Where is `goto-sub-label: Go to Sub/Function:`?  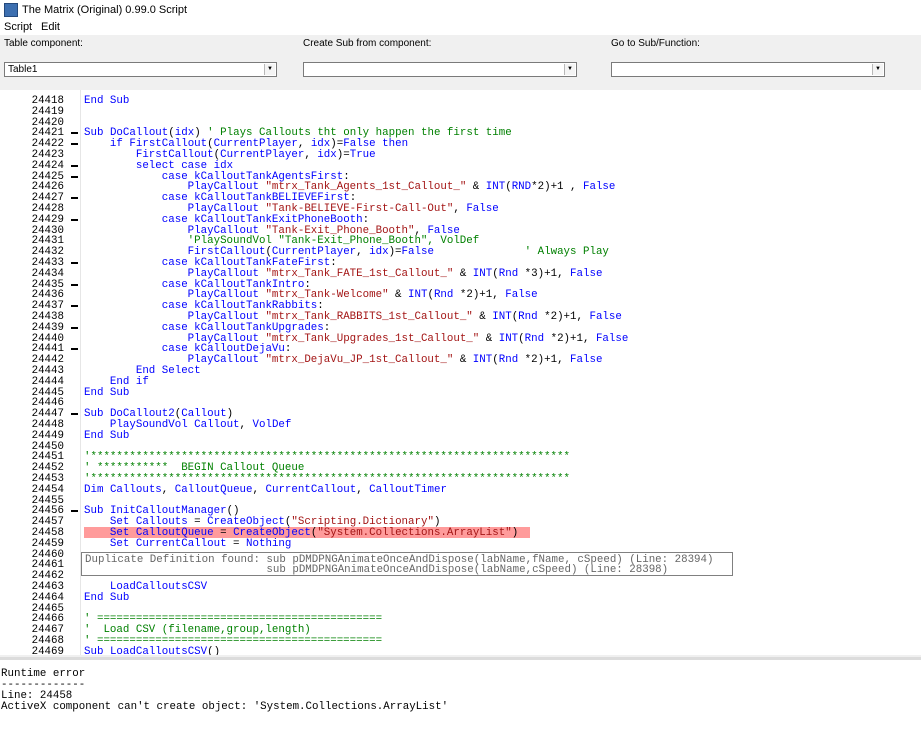
goto-sub-label: Go to Sub/Function: is located at coordinates (655, 43).